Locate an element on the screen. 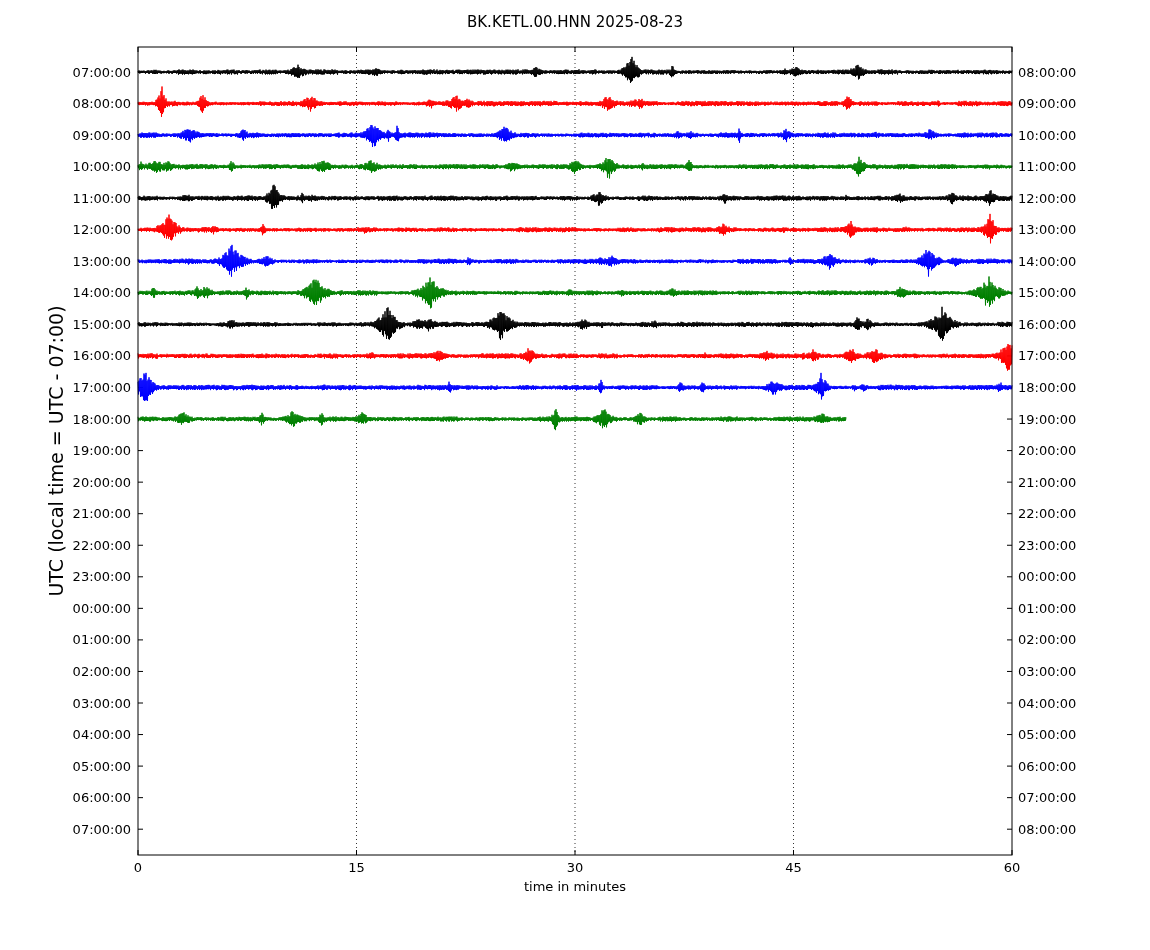  x-axis-label: time in minutes is located at coordinates (575, 886).